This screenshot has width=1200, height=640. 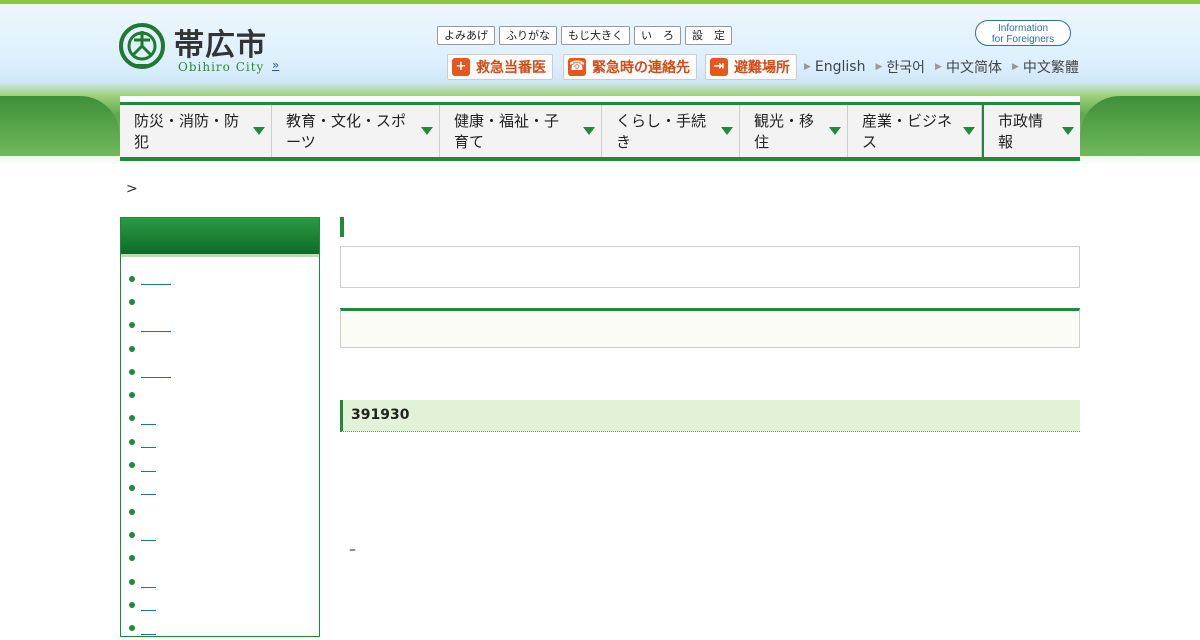 I want to click on nav-tourism-migration: 観光・移住, so click(x=794, y=131).